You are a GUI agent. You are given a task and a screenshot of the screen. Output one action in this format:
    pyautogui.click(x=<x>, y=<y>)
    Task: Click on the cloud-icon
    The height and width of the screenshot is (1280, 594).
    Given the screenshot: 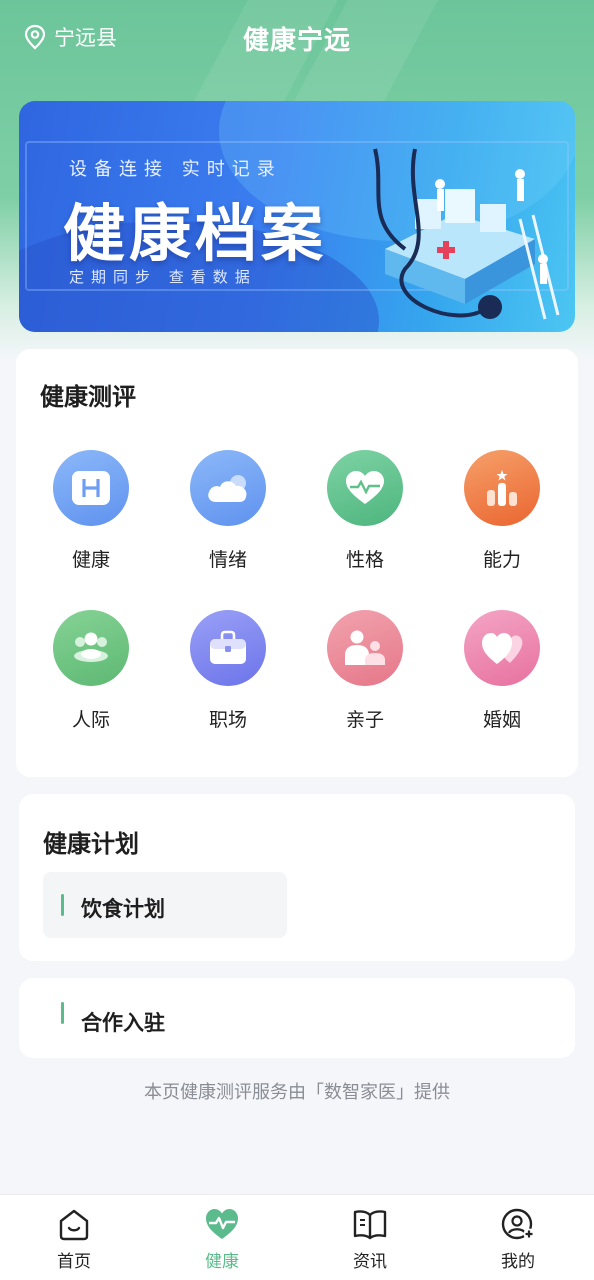 What is the action you would take?
    pyautogui.click(x=228, y=488)
    